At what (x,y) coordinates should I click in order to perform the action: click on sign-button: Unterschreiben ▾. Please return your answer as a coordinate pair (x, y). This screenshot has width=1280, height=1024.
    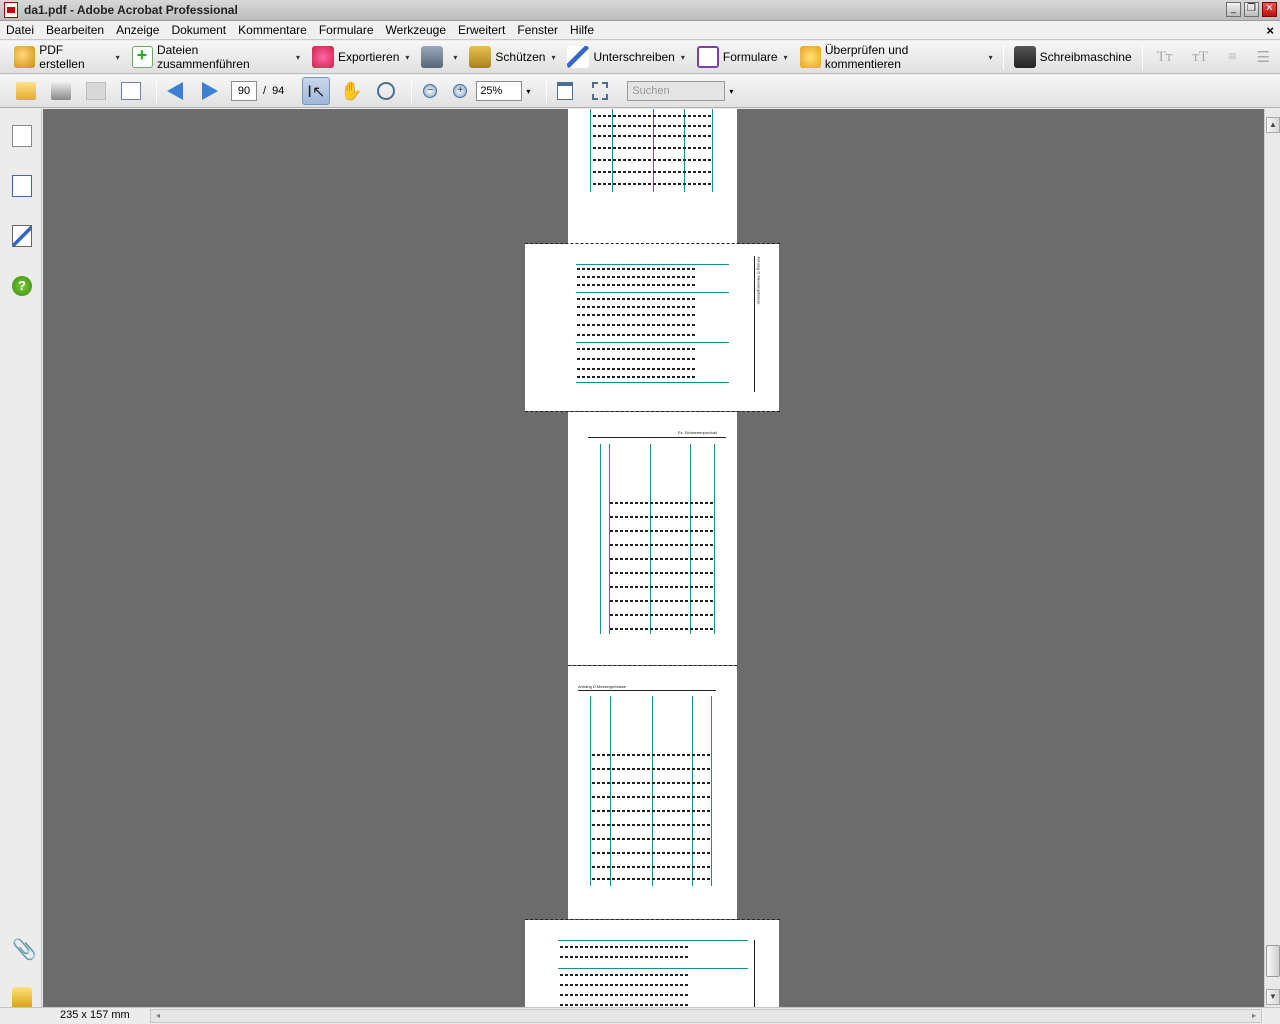
    Looking at the image, I should click on (625, 57).